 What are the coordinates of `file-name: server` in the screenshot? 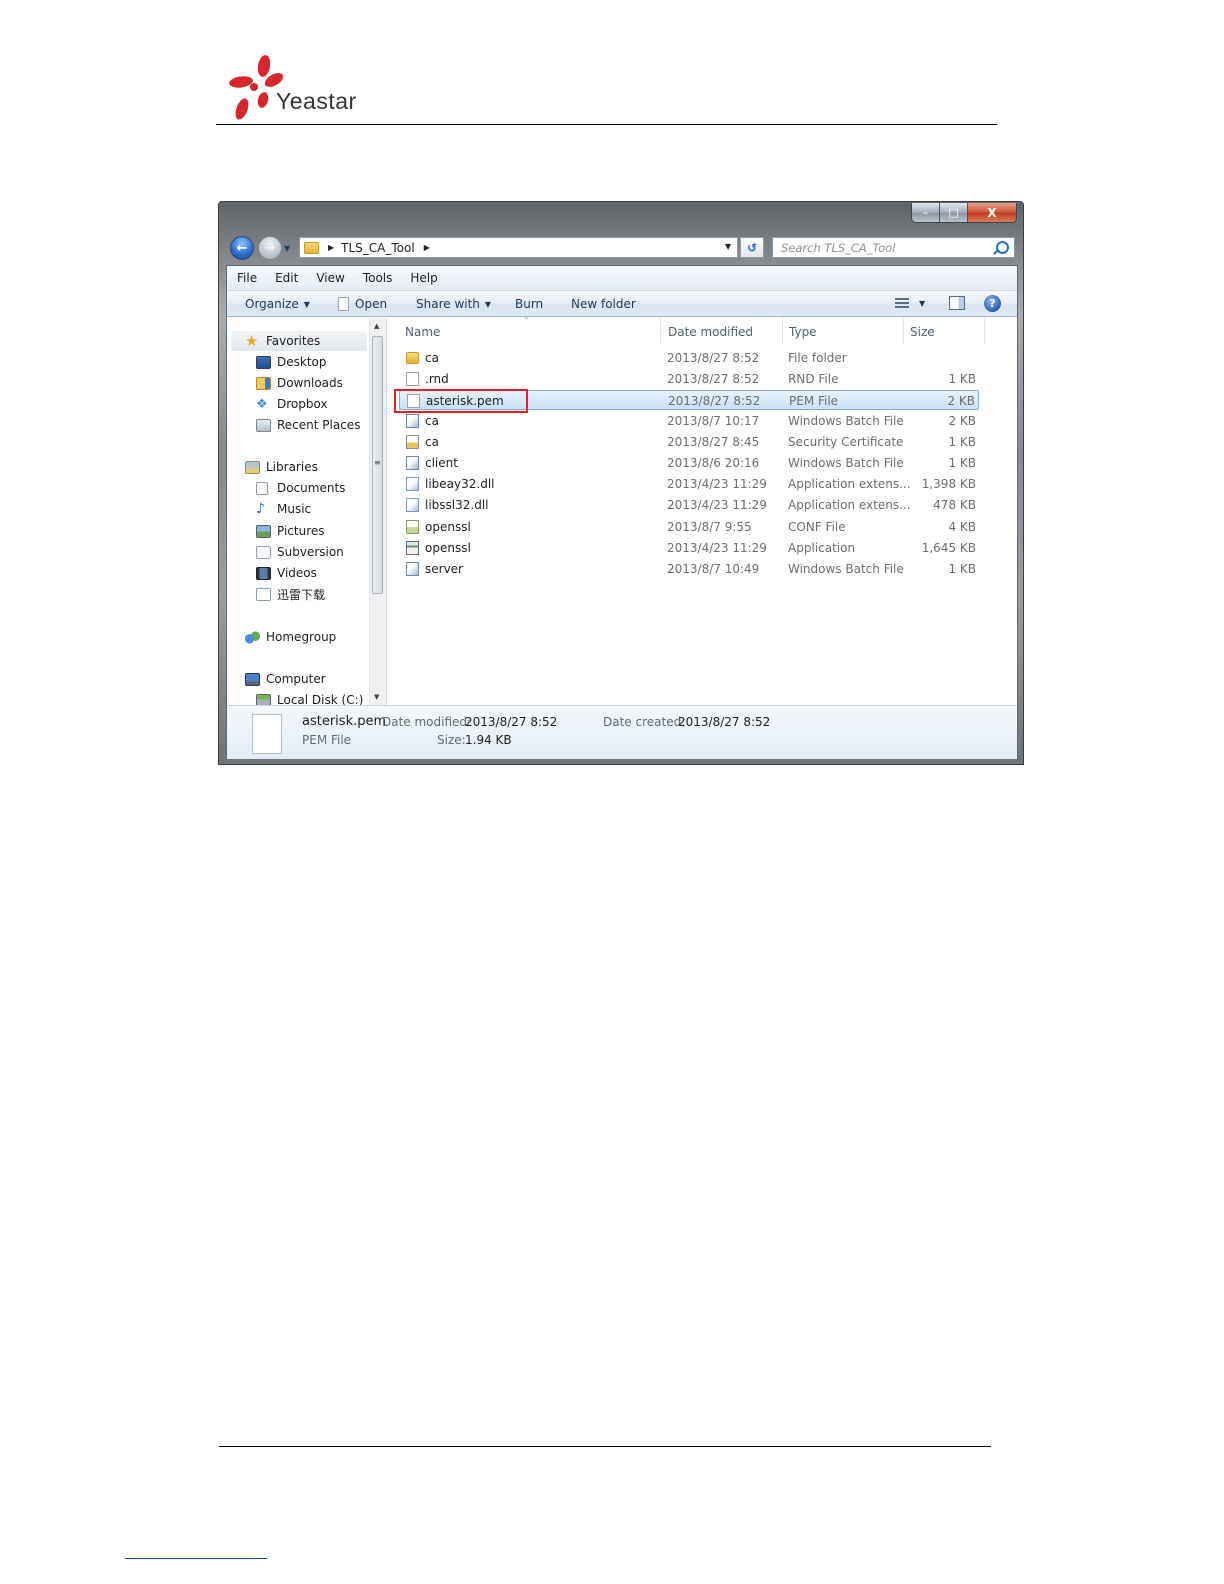 It's located at (444, 569).